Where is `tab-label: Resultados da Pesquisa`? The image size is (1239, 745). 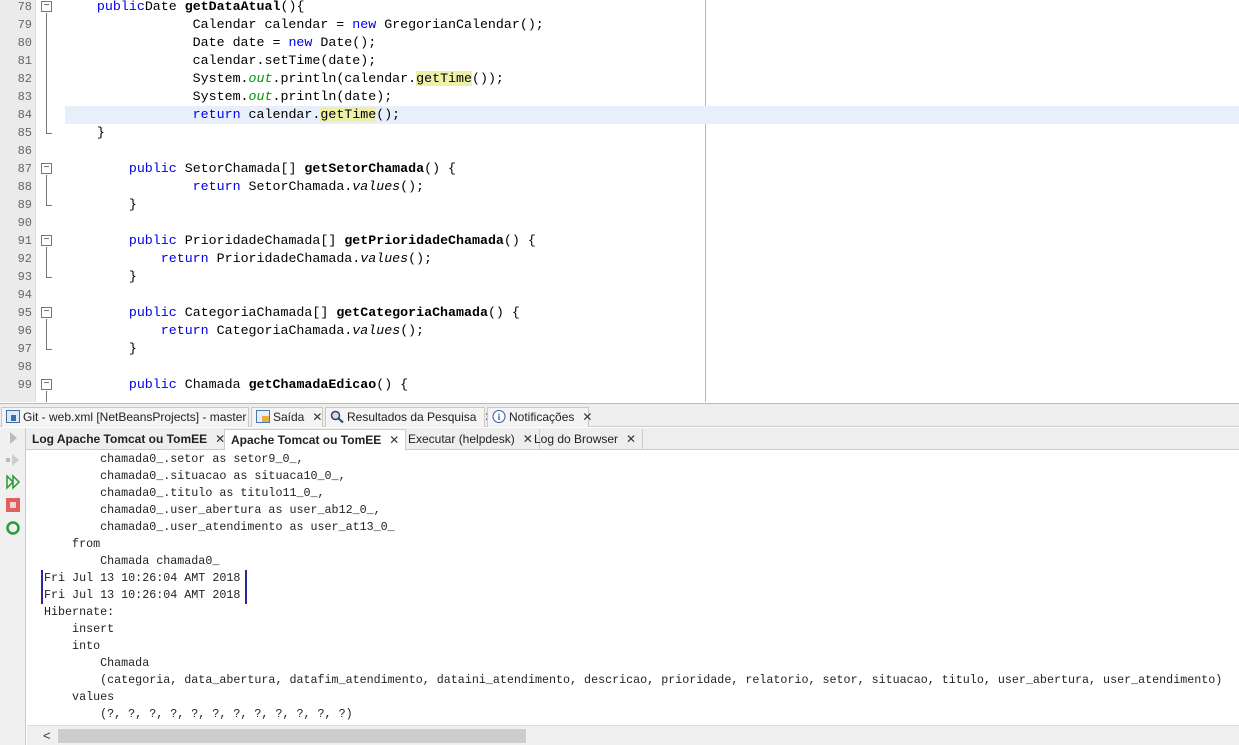
tab-label: Resultados da Pesquisa is located at coordinates (412, 417).